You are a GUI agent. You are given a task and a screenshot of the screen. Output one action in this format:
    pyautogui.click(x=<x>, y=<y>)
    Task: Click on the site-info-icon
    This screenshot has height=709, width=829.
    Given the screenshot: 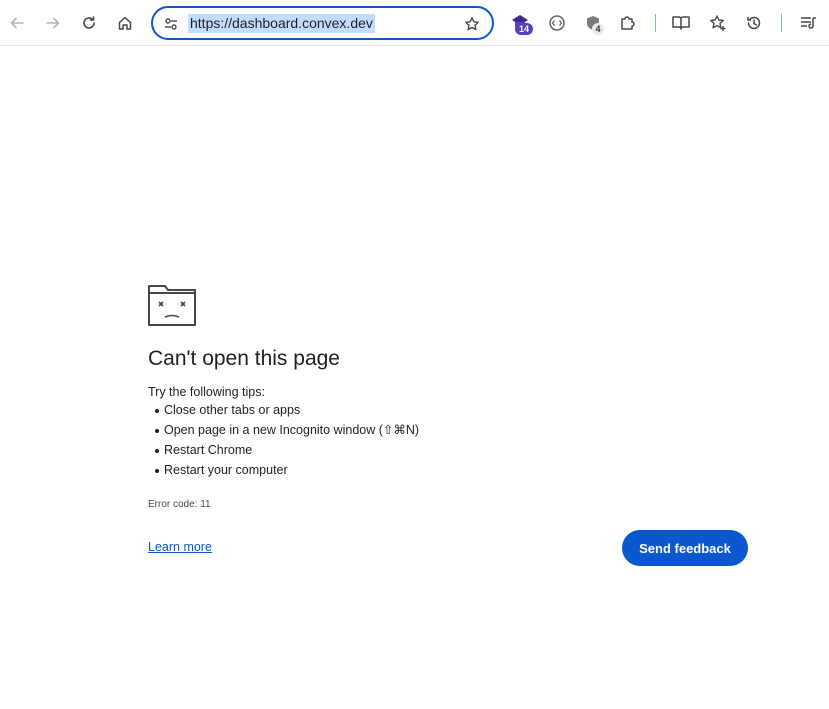 What is the action you would take?
    pyautogui.click(x=171, y=24)
    